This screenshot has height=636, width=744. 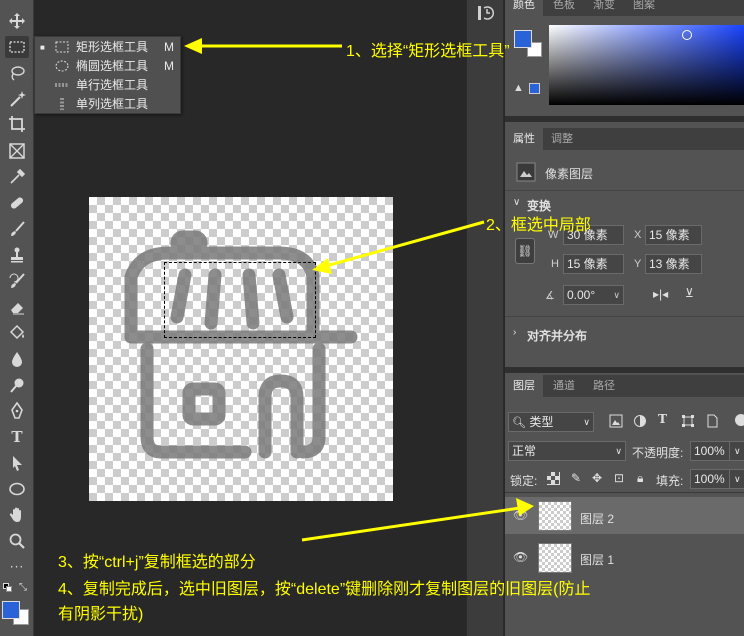 What do you see at coordinates (604, 386) in the screenshot?
I see `tab-paths: 路径` at bounding box center [604, 386].